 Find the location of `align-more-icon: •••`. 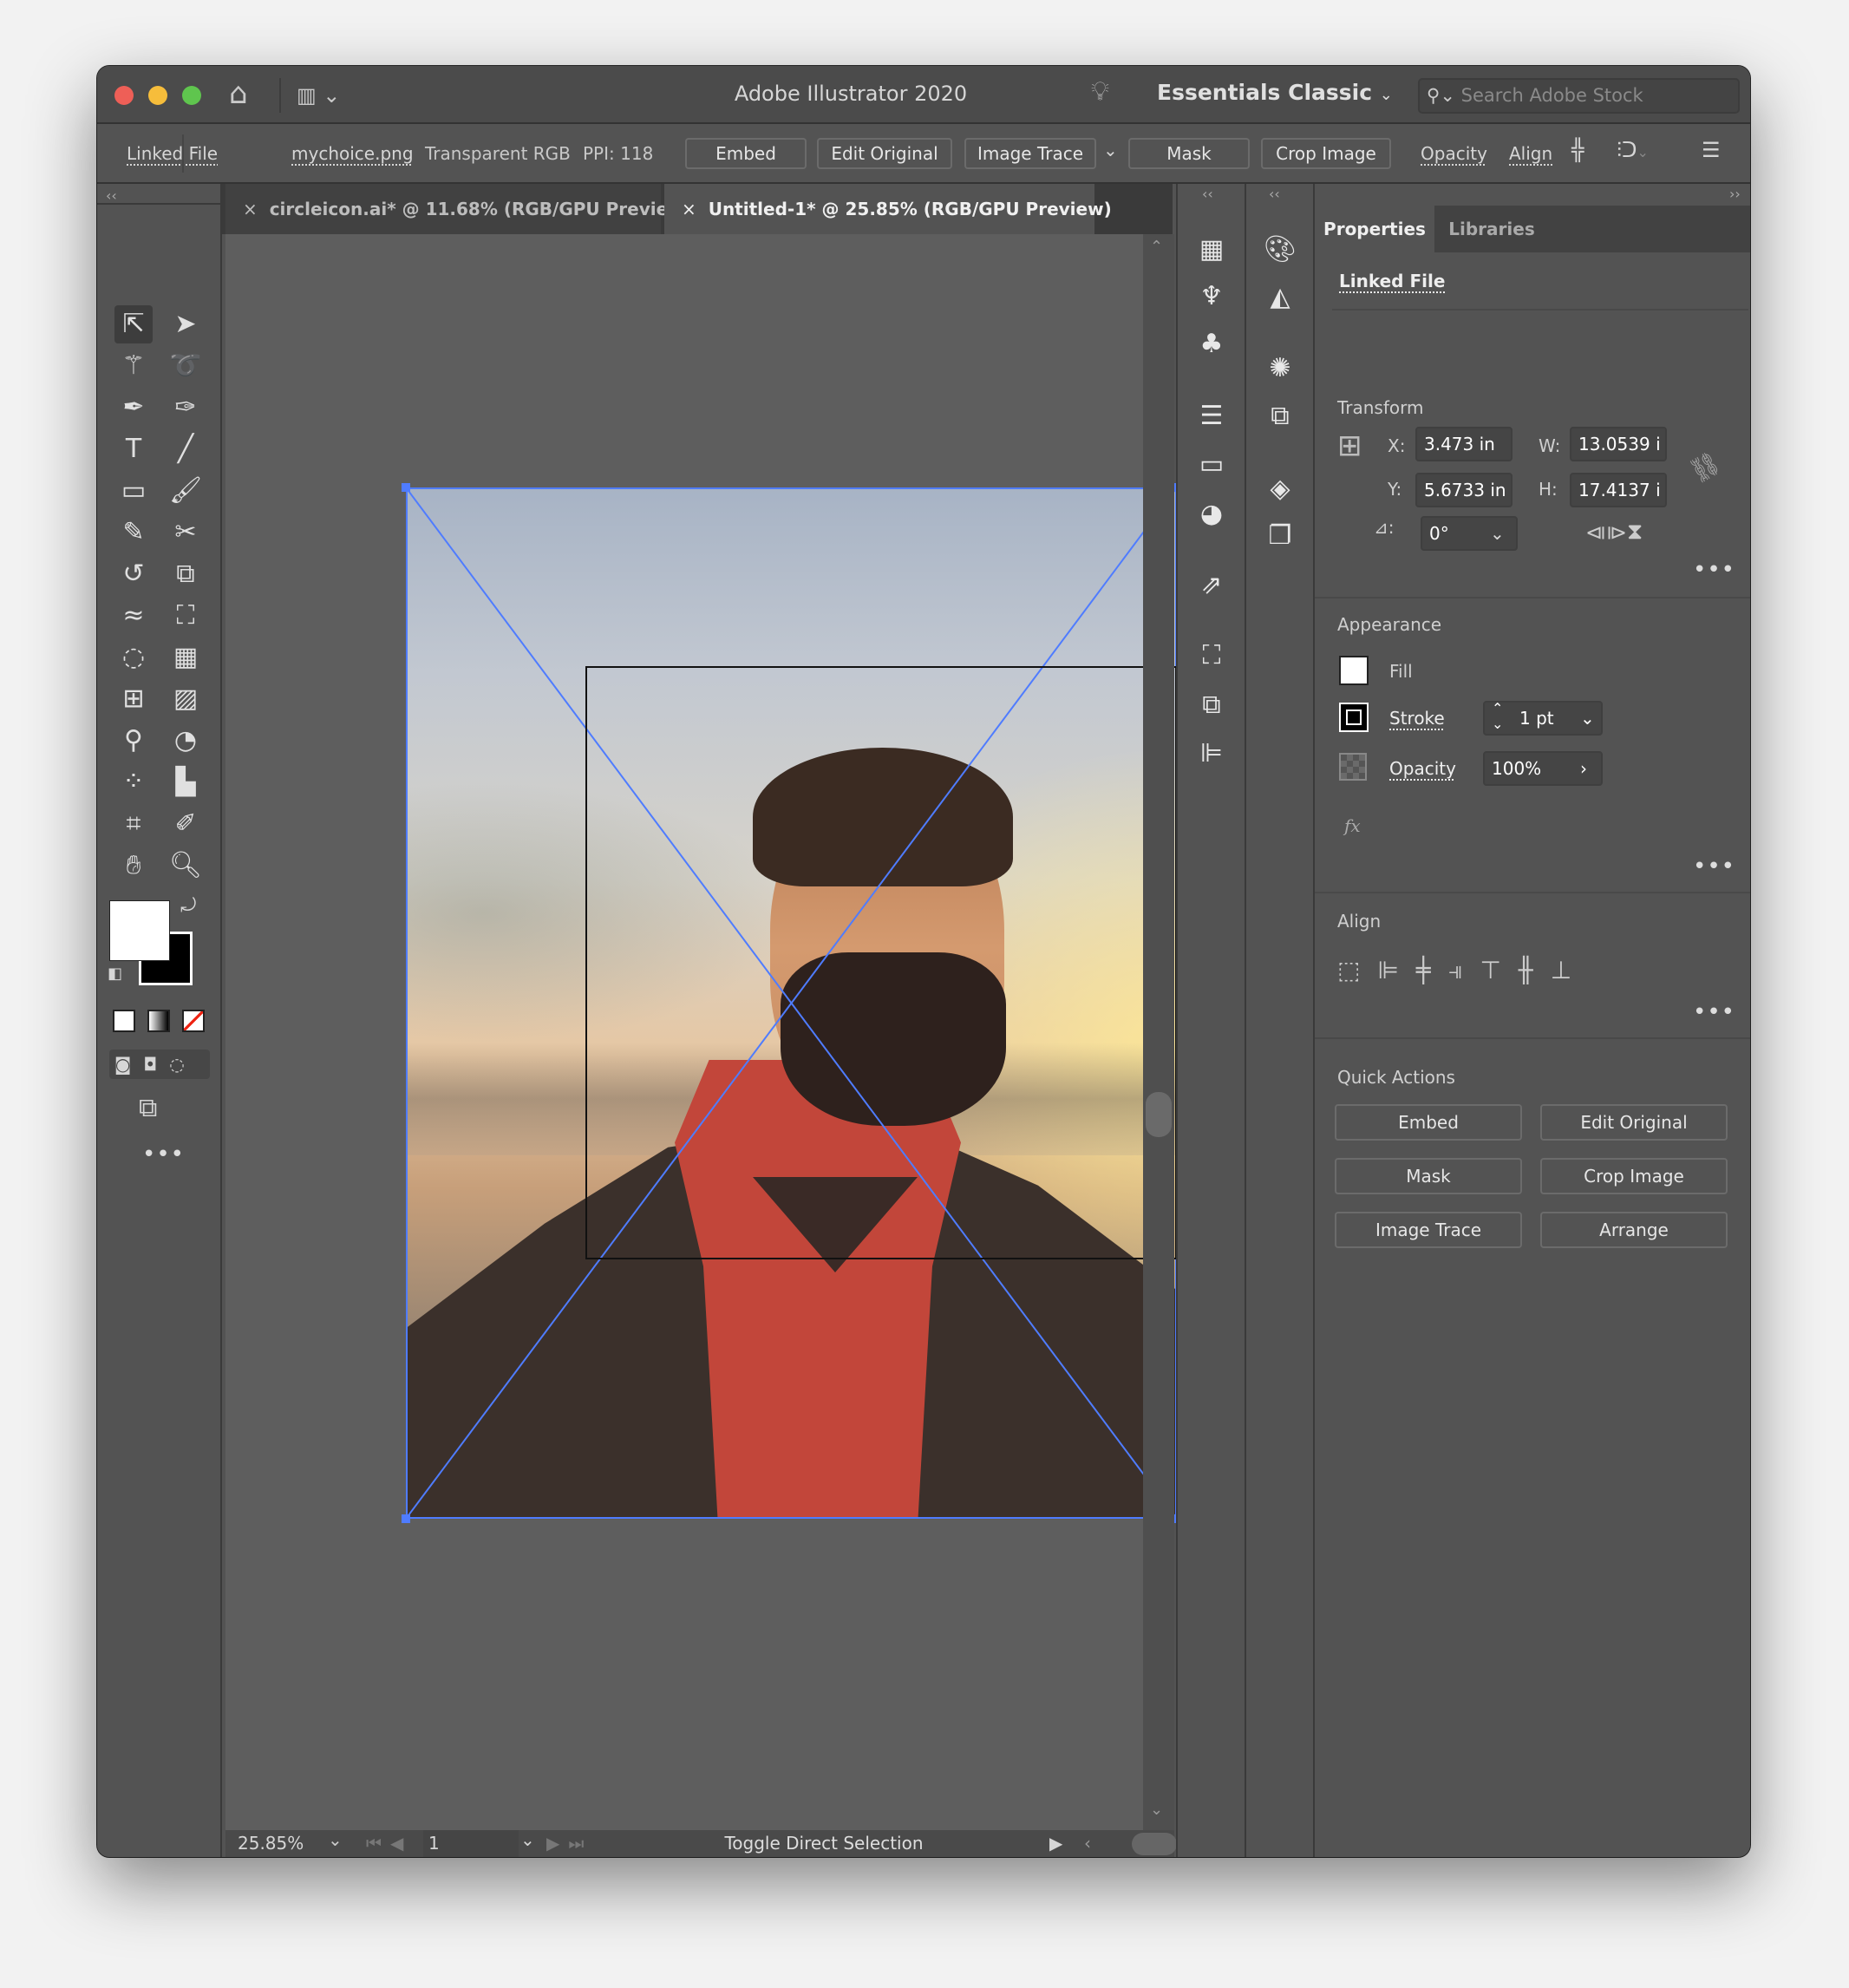

align-more-icon: ••• is located at coordinates (1714, 1012).